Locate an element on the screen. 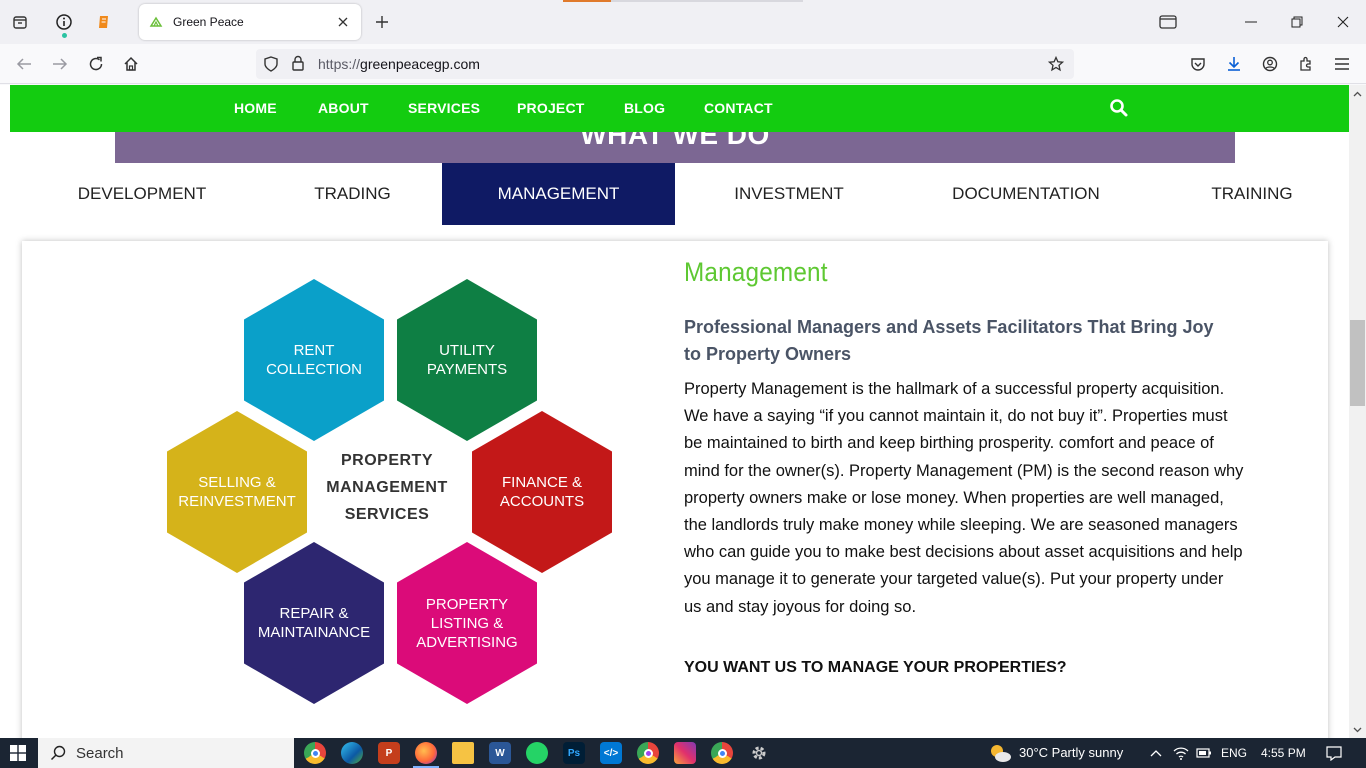 This screenshot has height=768, width=1366. word-icon: W is located at coordinates (500, 753).